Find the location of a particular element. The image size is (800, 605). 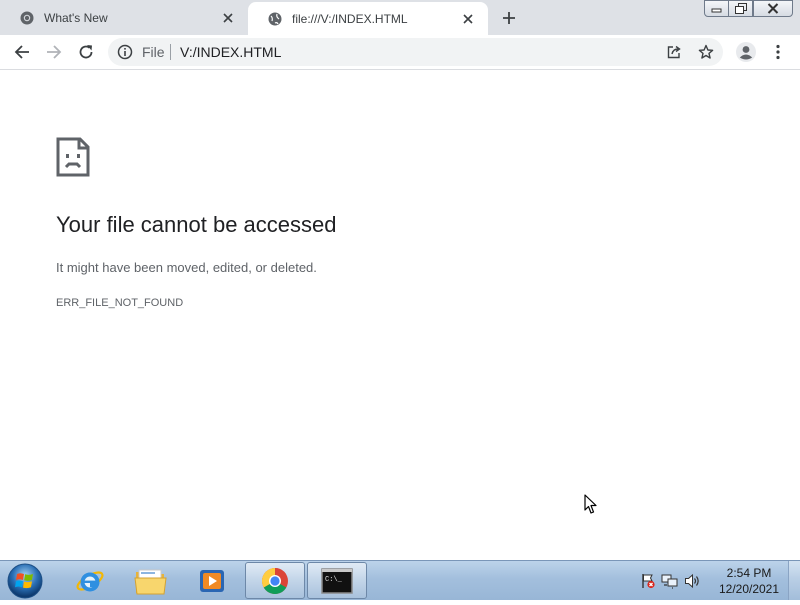

system-clock: 2:54 PM 12/20/2021 is located at coordinates (749, 581).